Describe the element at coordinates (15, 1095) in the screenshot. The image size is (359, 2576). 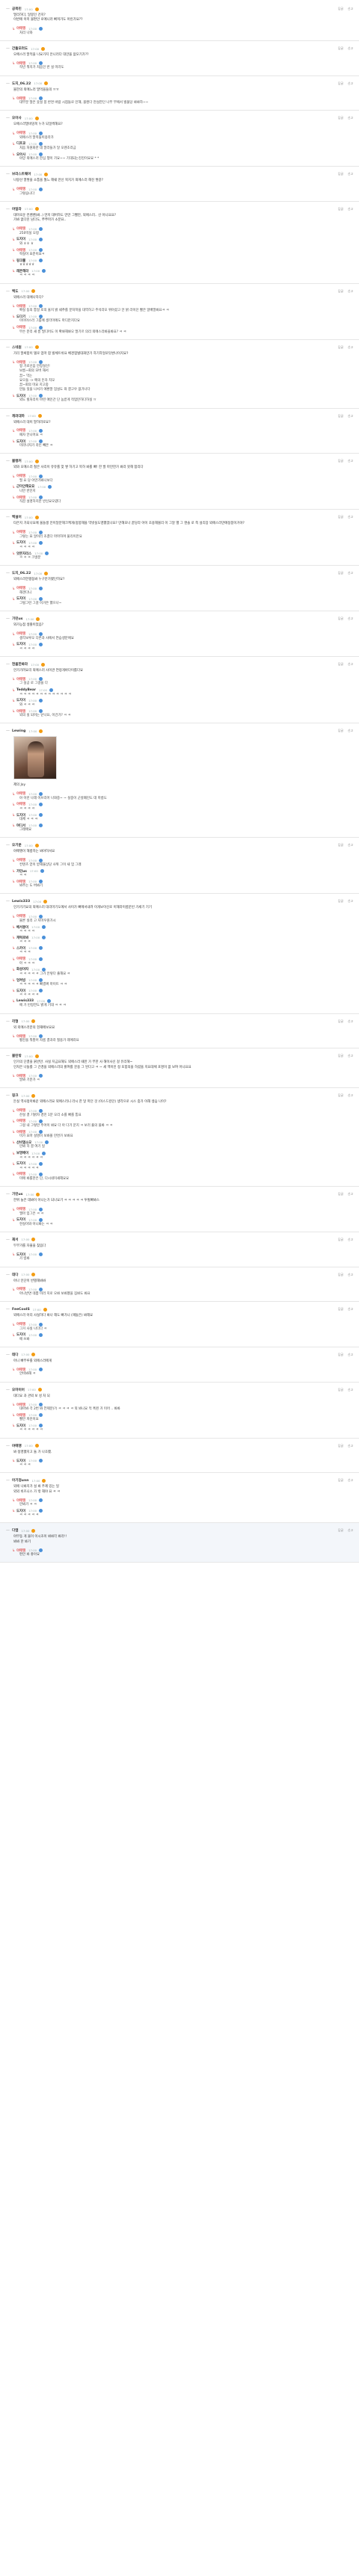
I see `comment-author: 핑크` at that location.